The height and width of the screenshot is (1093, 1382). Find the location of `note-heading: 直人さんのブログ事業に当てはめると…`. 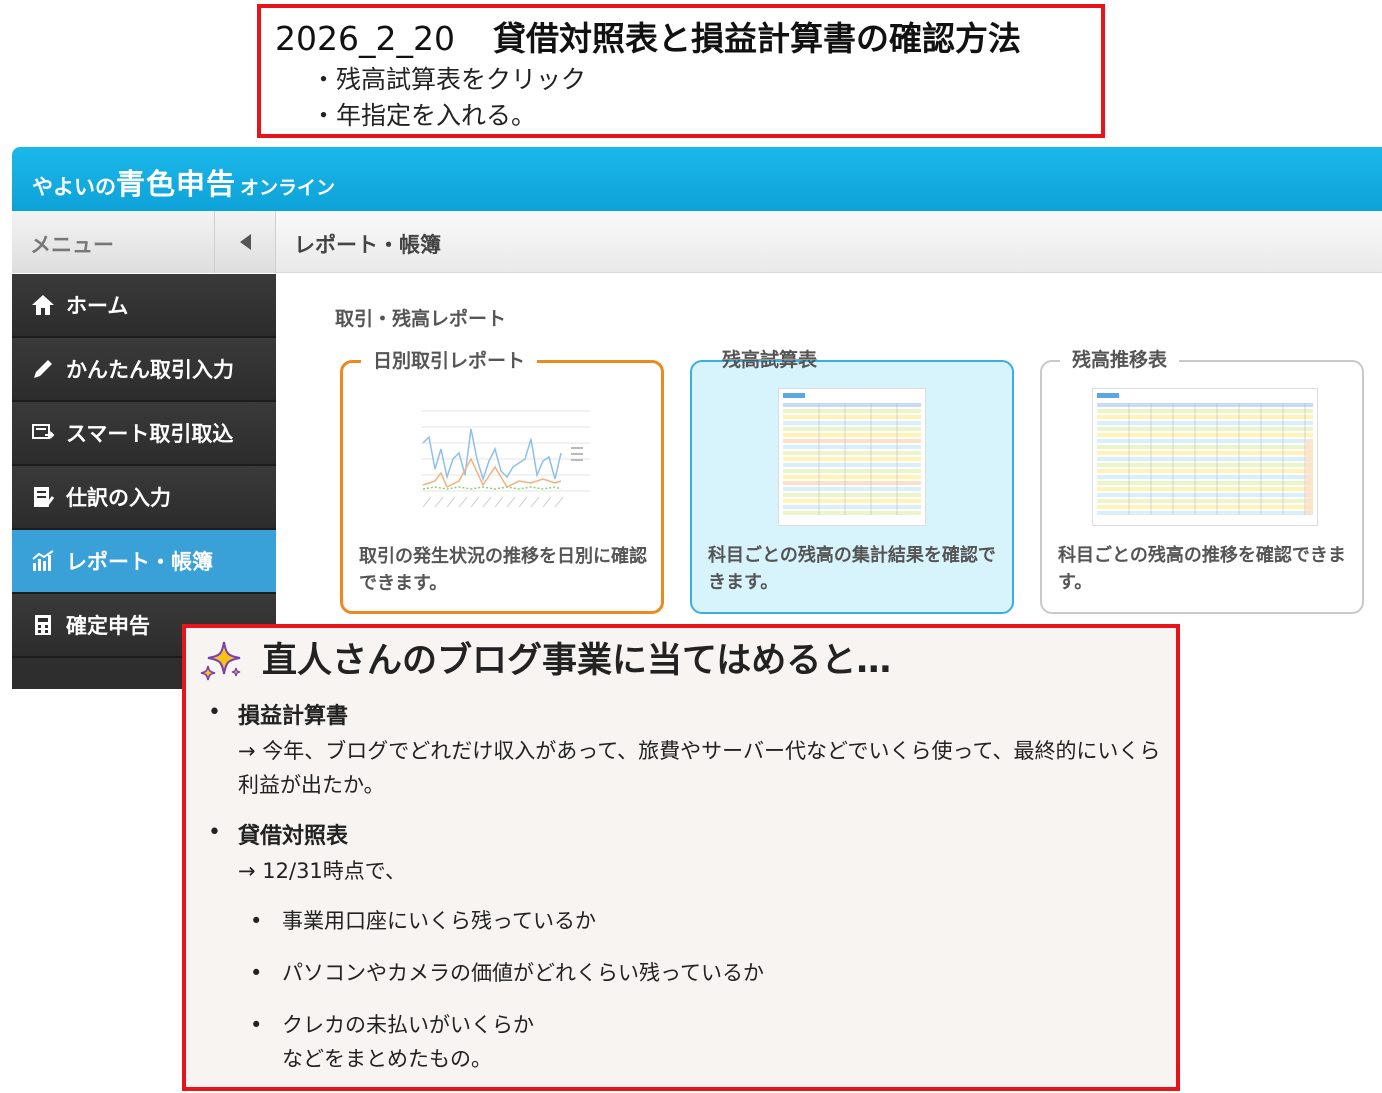

note-heading: 直人さんのブログ事業に当てはめると… is located at coordinates (687, 661).